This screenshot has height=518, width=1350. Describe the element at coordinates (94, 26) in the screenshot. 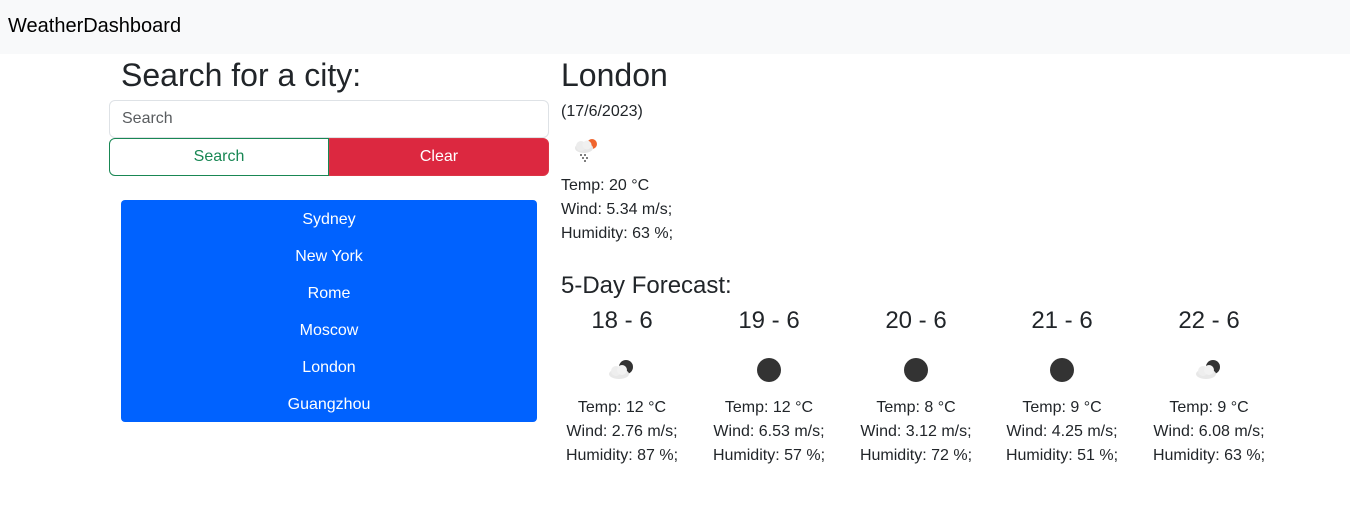

I see `brand-title: WeatherDashboard` at that location.